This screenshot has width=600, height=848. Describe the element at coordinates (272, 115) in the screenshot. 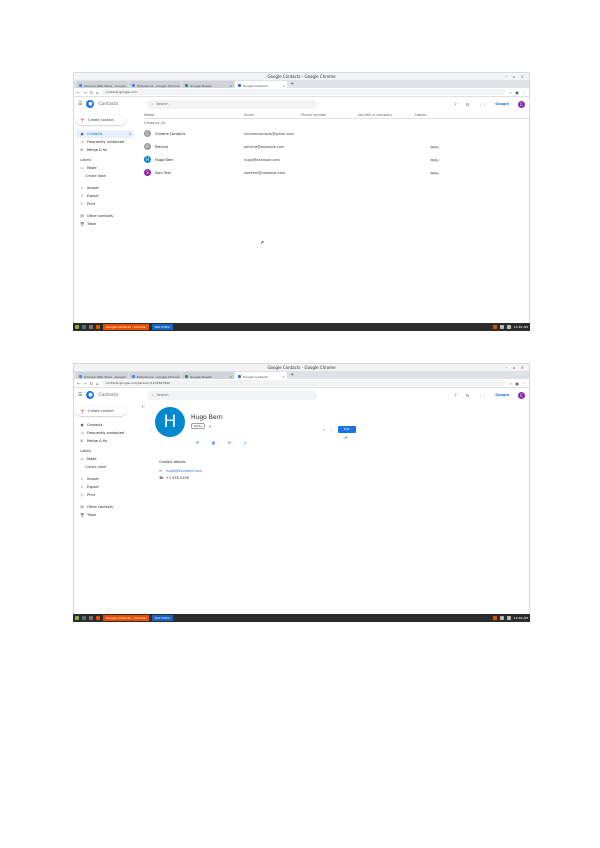

I see `column-header: Email` at that location.